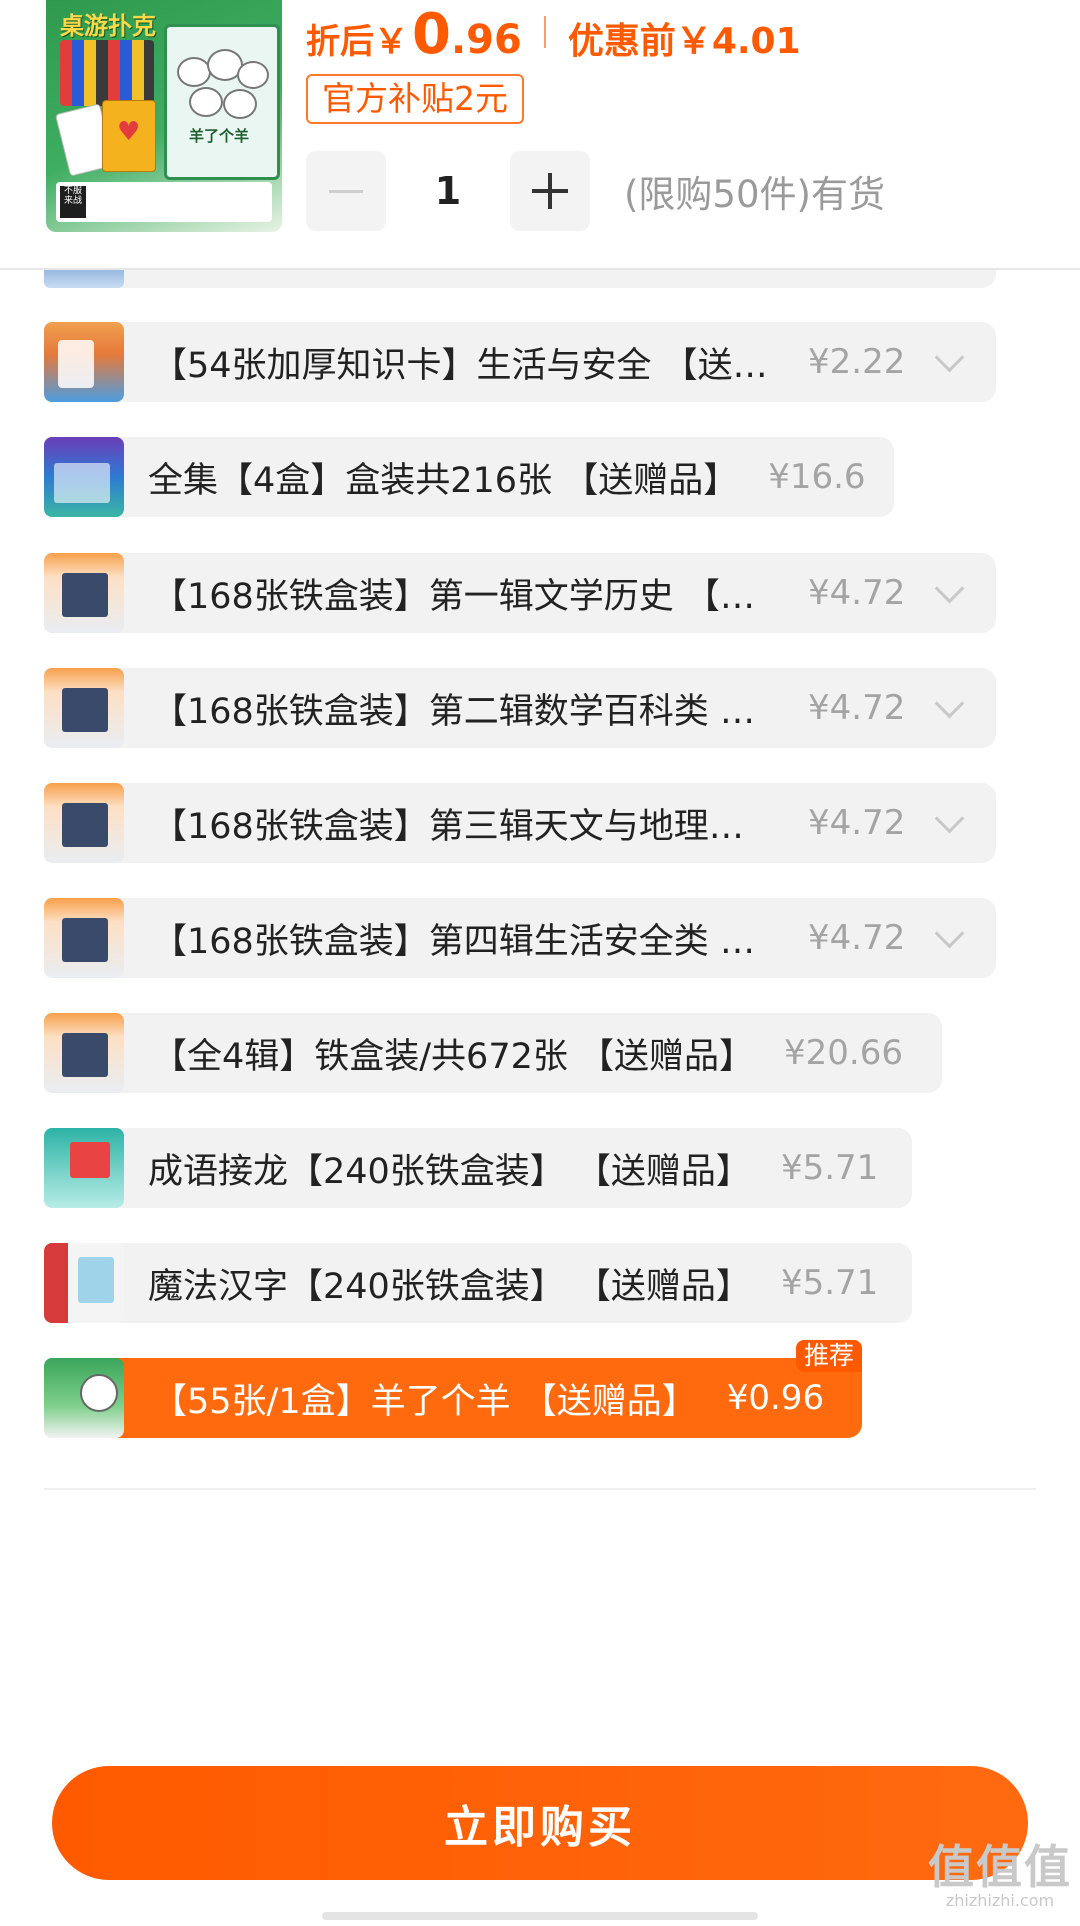  I want to click on option-item: 【54张加厚知识卡】生活与安全 【送赠品】 ¥2.22, so click(520, 362).